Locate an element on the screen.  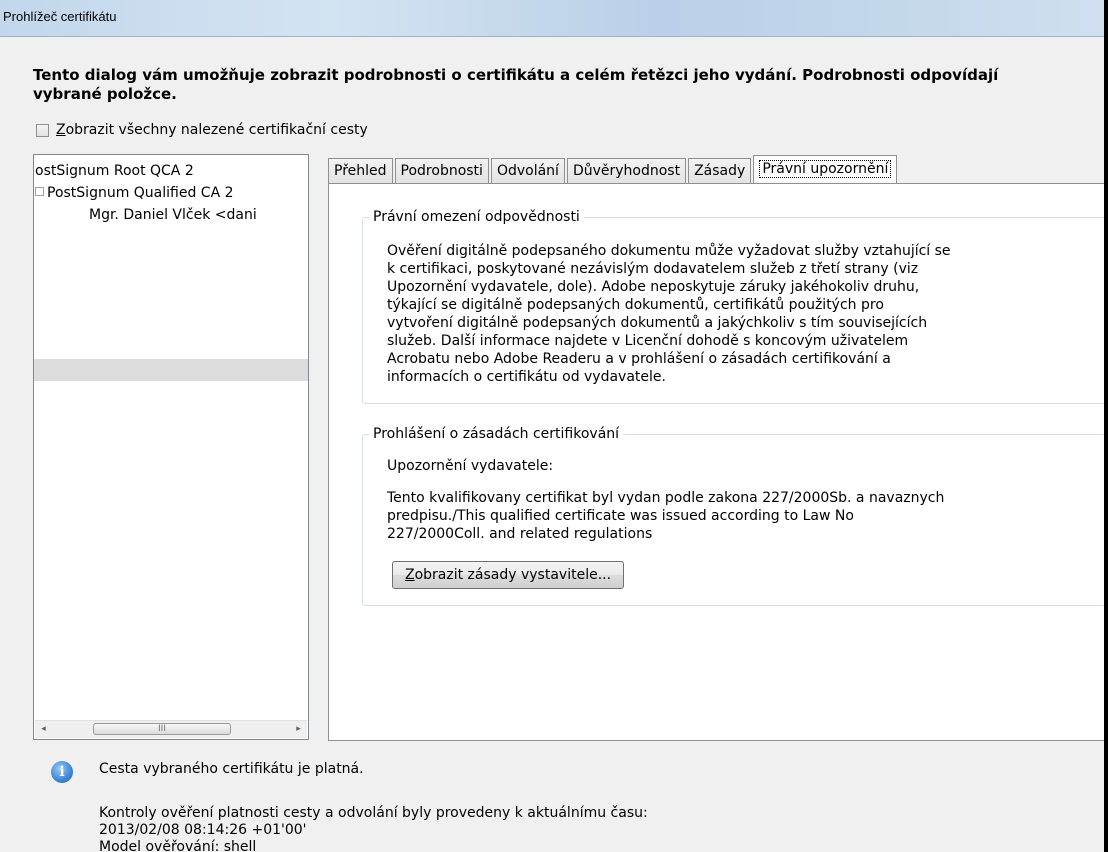
show-all-paths-checkbox is located at coordinates (42, 130).